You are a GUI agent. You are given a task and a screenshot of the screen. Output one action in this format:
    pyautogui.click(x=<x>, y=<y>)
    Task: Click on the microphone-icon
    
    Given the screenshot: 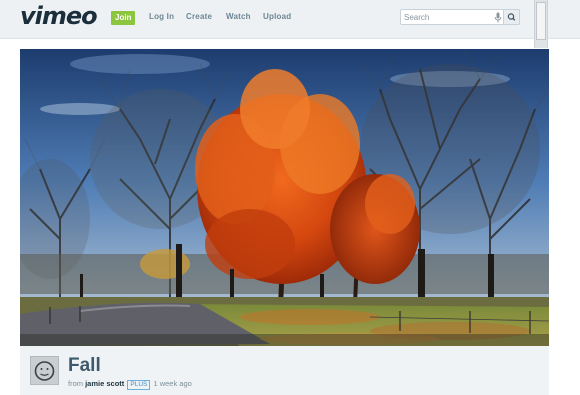 What is the action you would take?
    pyautogui.click(x=498, y=17)
    